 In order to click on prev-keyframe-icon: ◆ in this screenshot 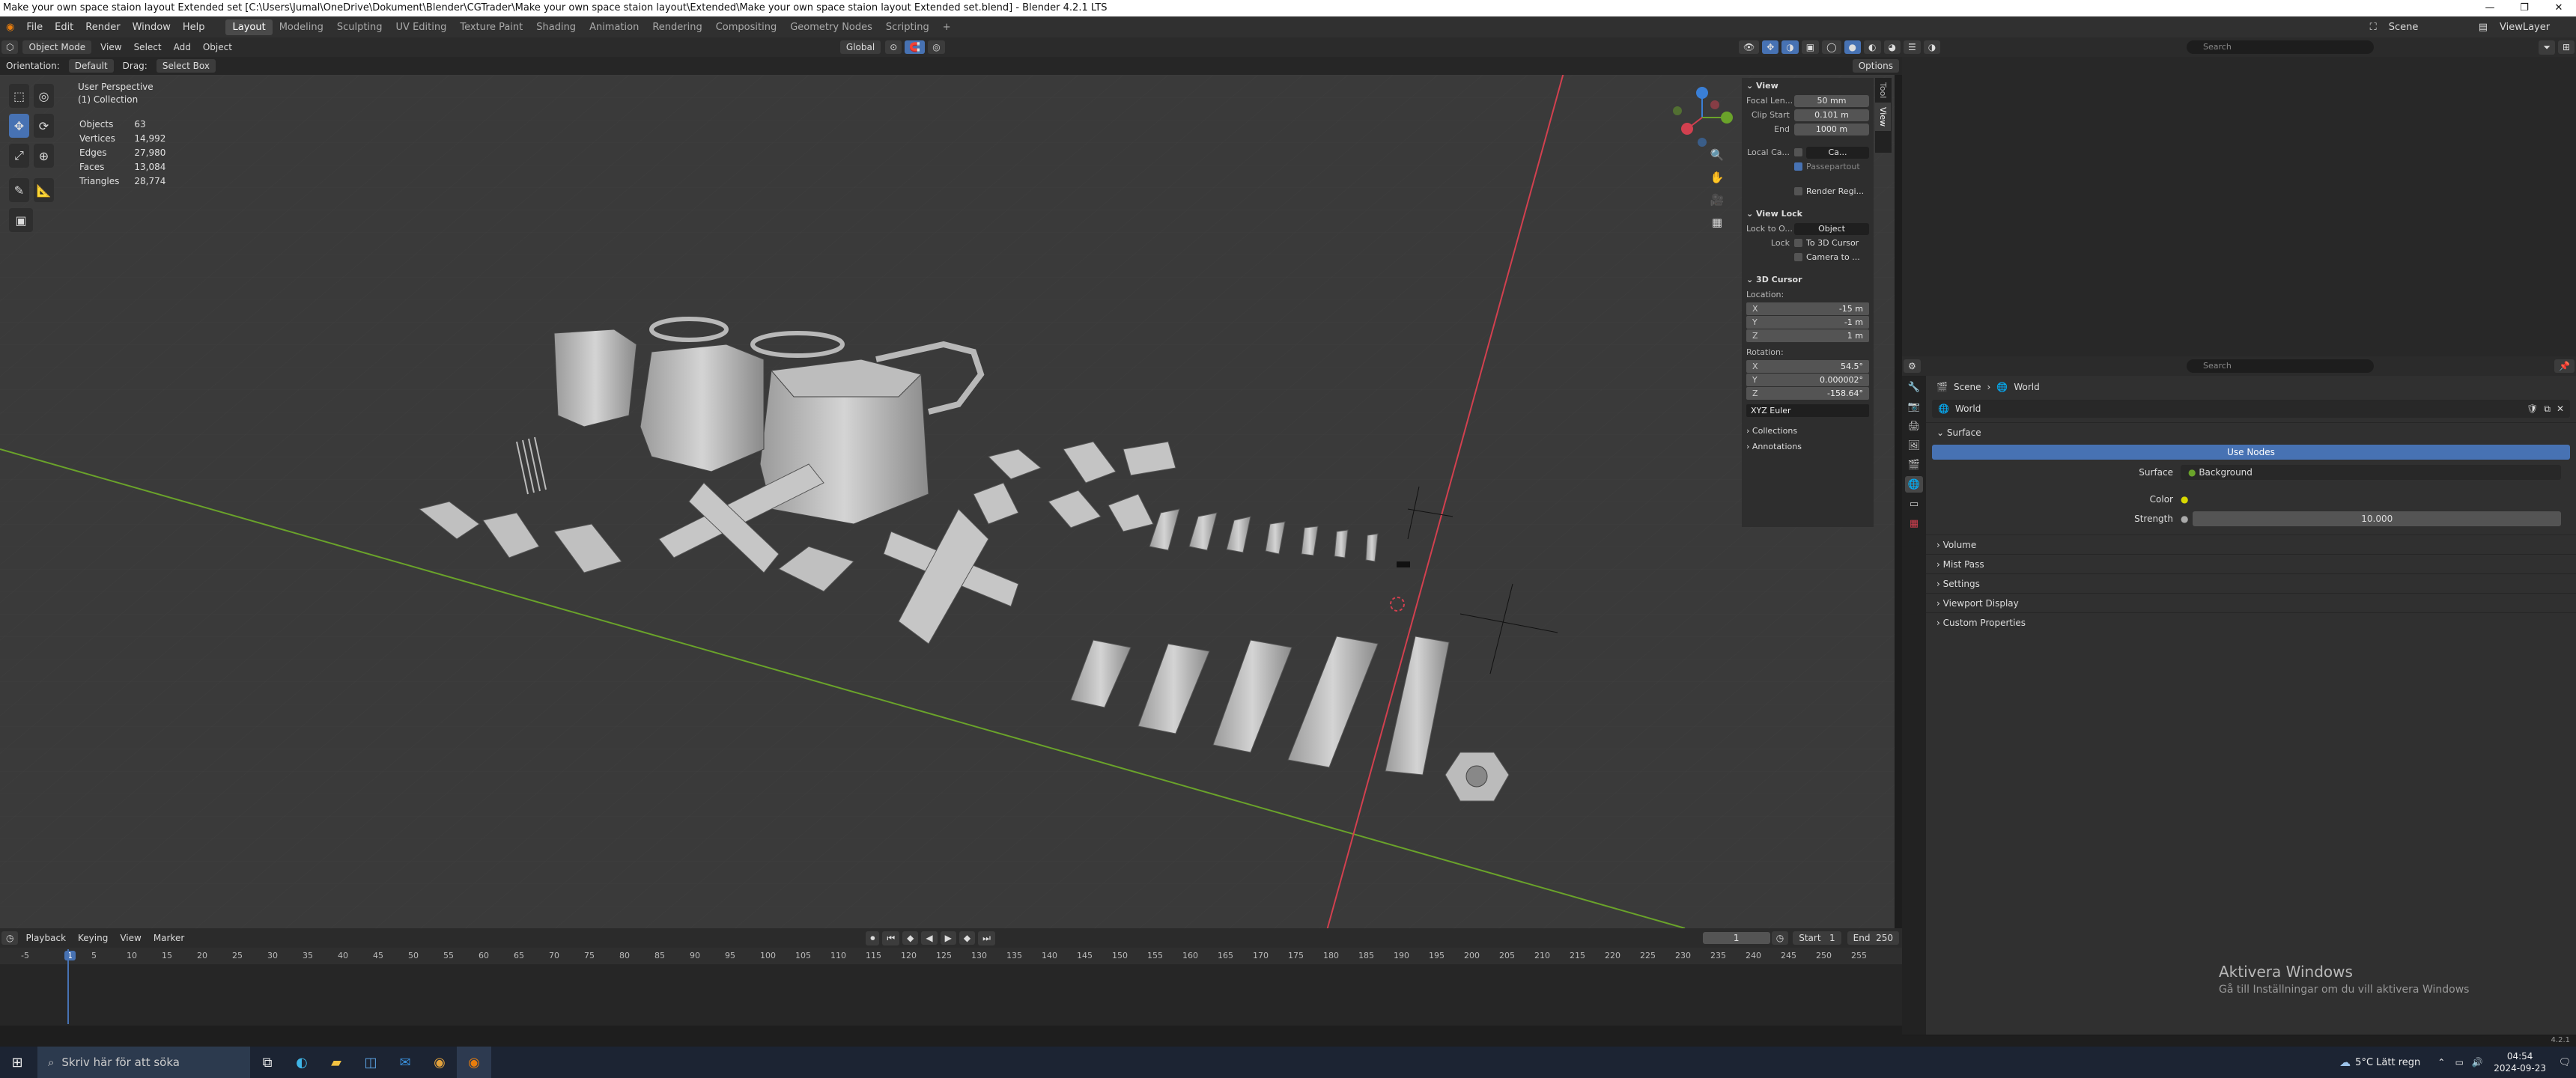, I will do `click(910, 938)`.